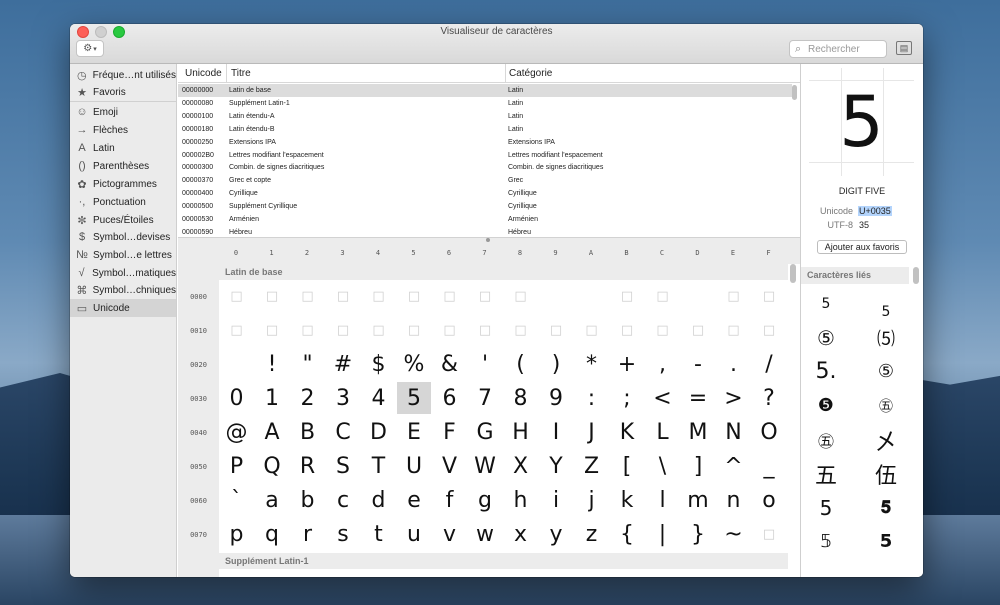  Describe the element at coordinates (698, 398) in the screenshot. I see `character-cell: =` at that location.